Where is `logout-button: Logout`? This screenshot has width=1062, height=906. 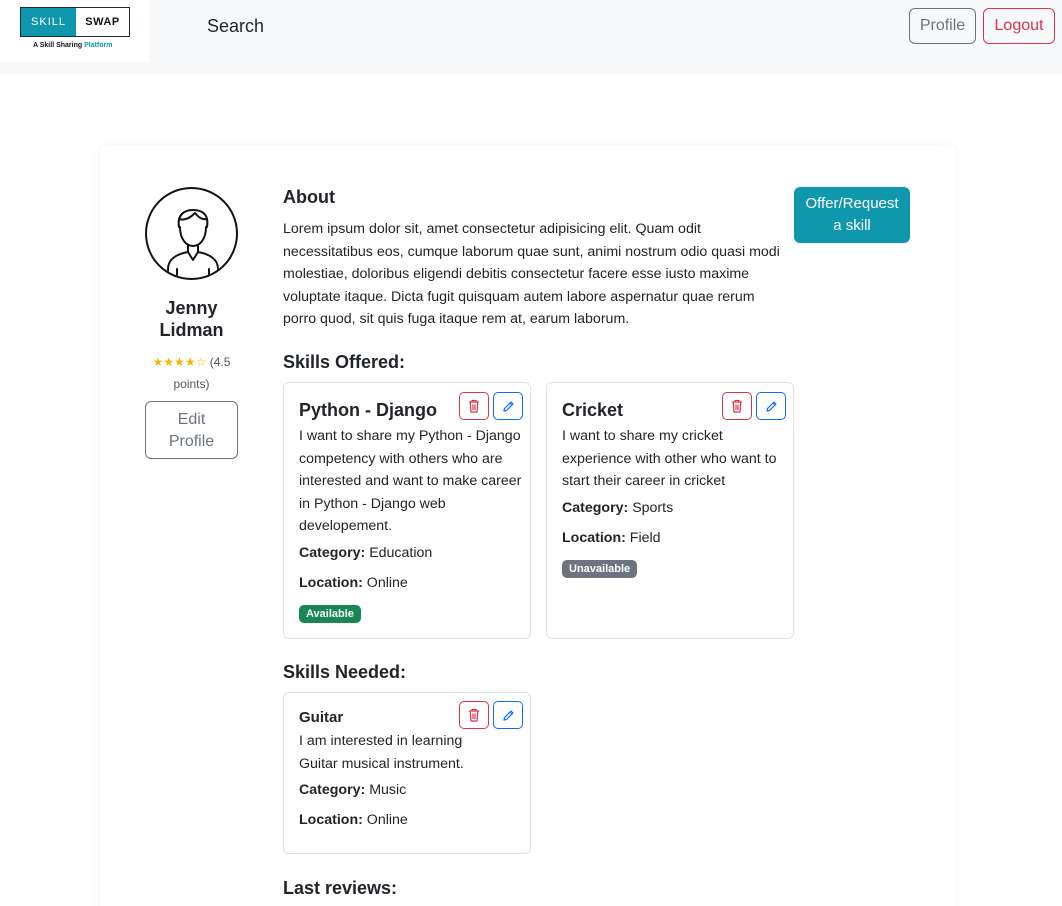 logout-button: Logout is located at coordinates (1019, 26).